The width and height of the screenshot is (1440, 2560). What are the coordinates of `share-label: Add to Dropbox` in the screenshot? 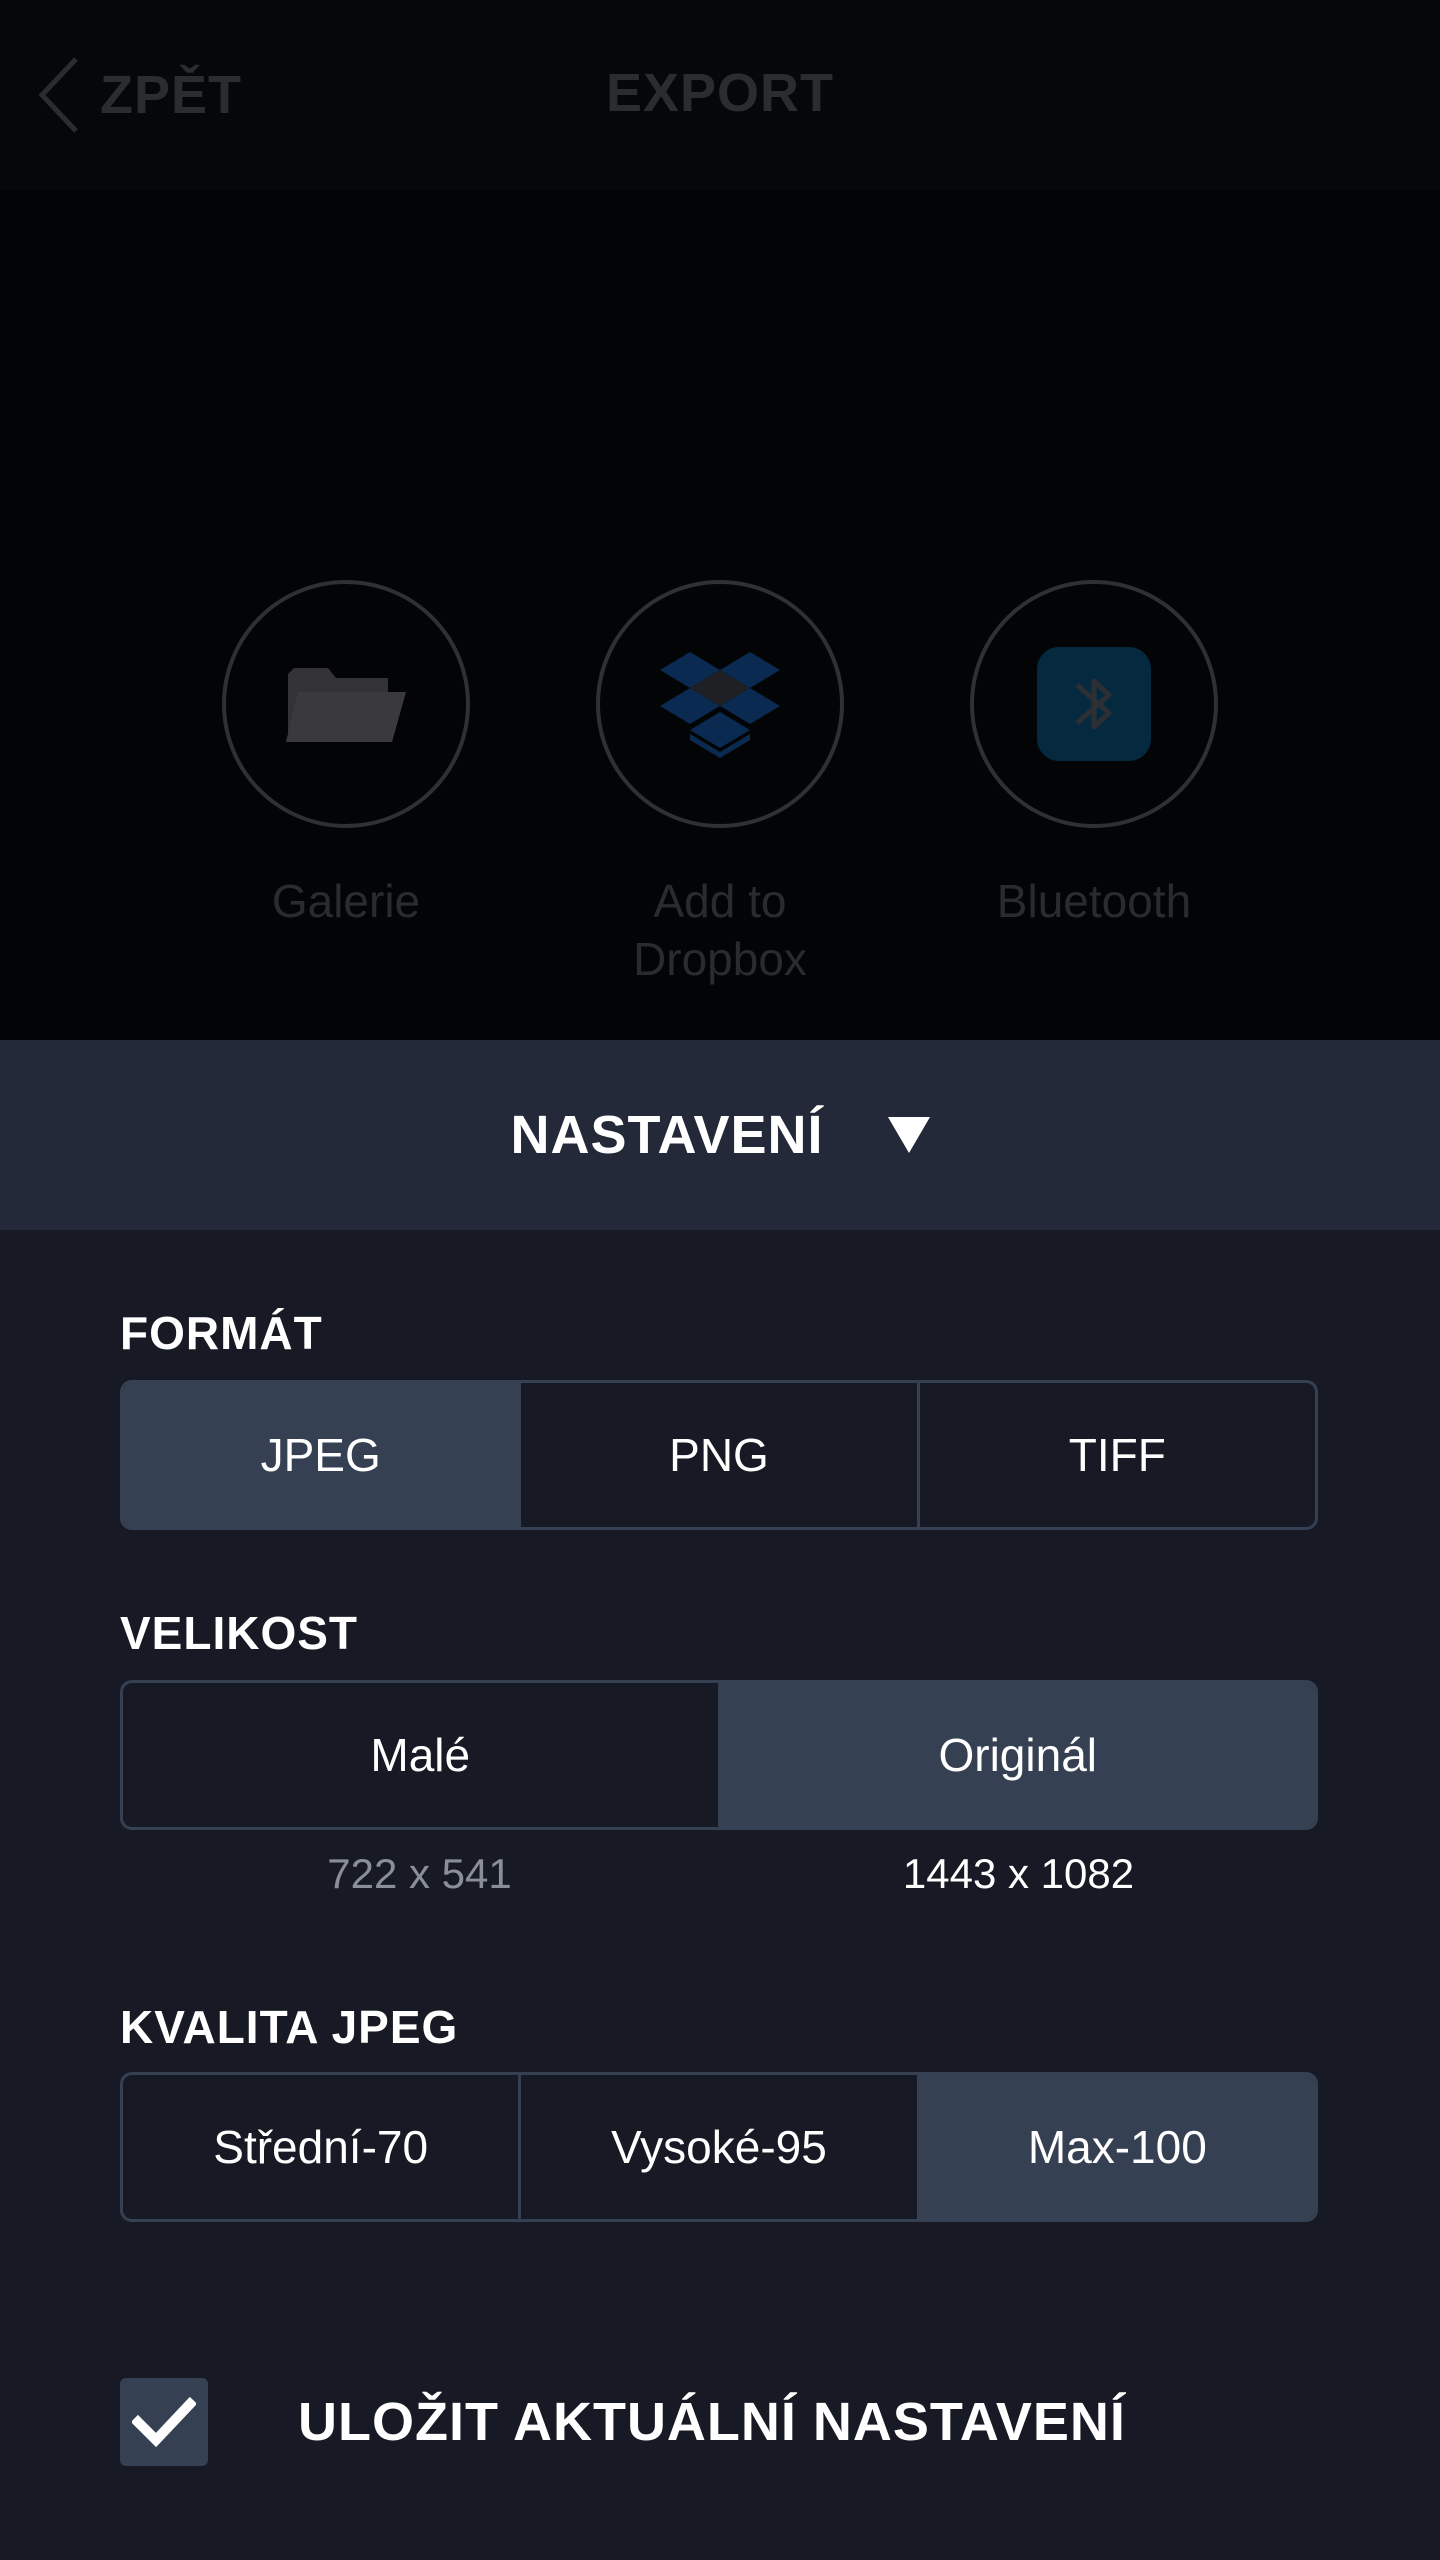 It's located at (720, 930).